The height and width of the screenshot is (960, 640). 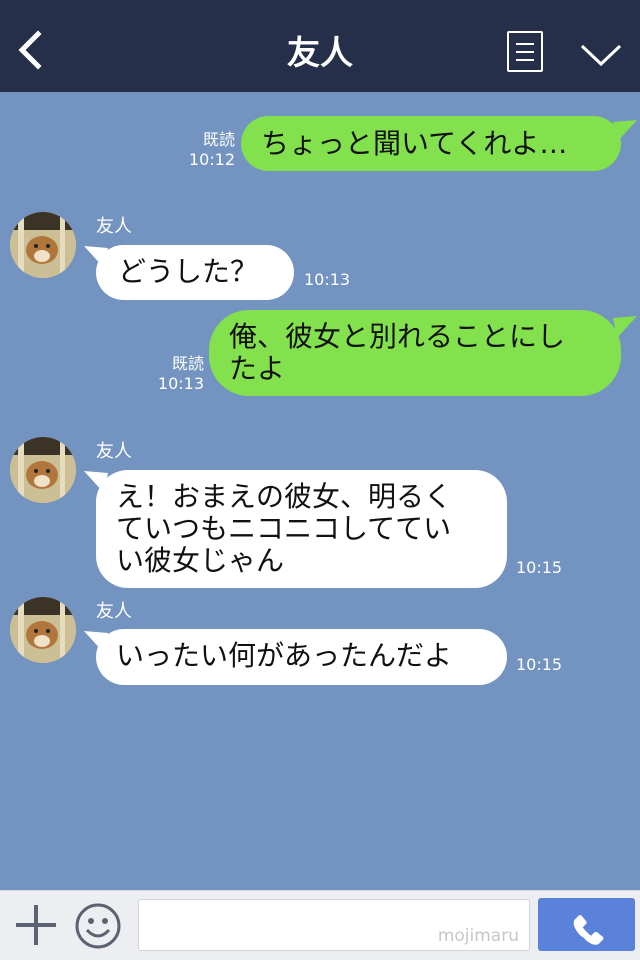 I want to click on message-bubble: 俺、彼女と別れることにし たよ, so click(x=415, y=353).